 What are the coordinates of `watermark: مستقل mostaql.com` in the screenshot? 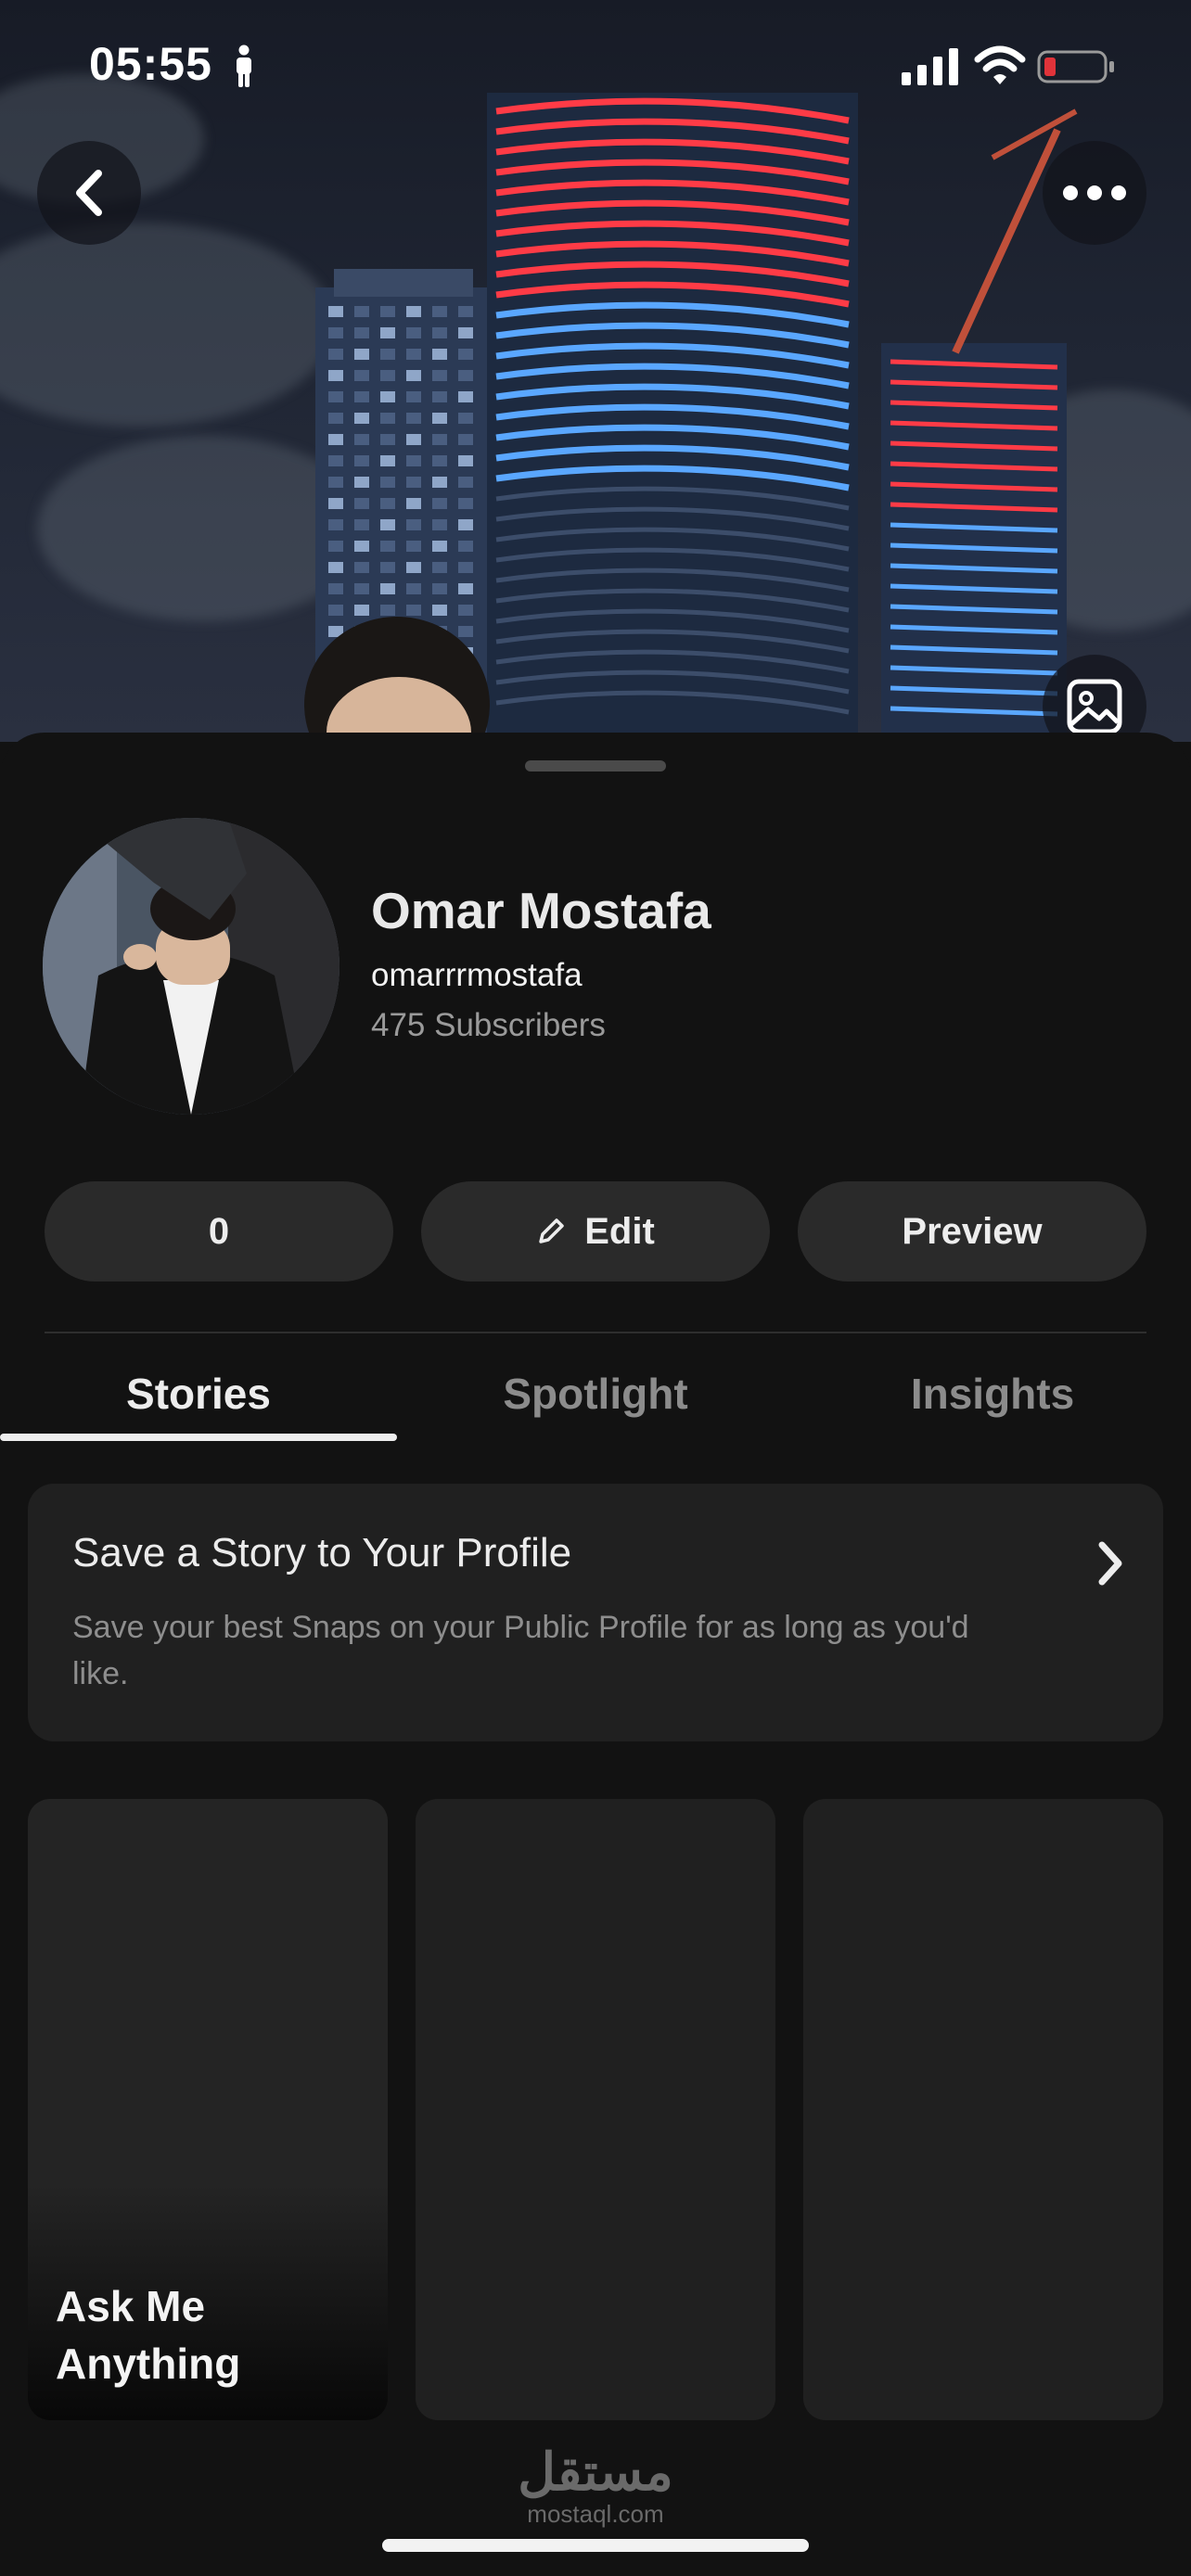 It's located at (595, 2486).